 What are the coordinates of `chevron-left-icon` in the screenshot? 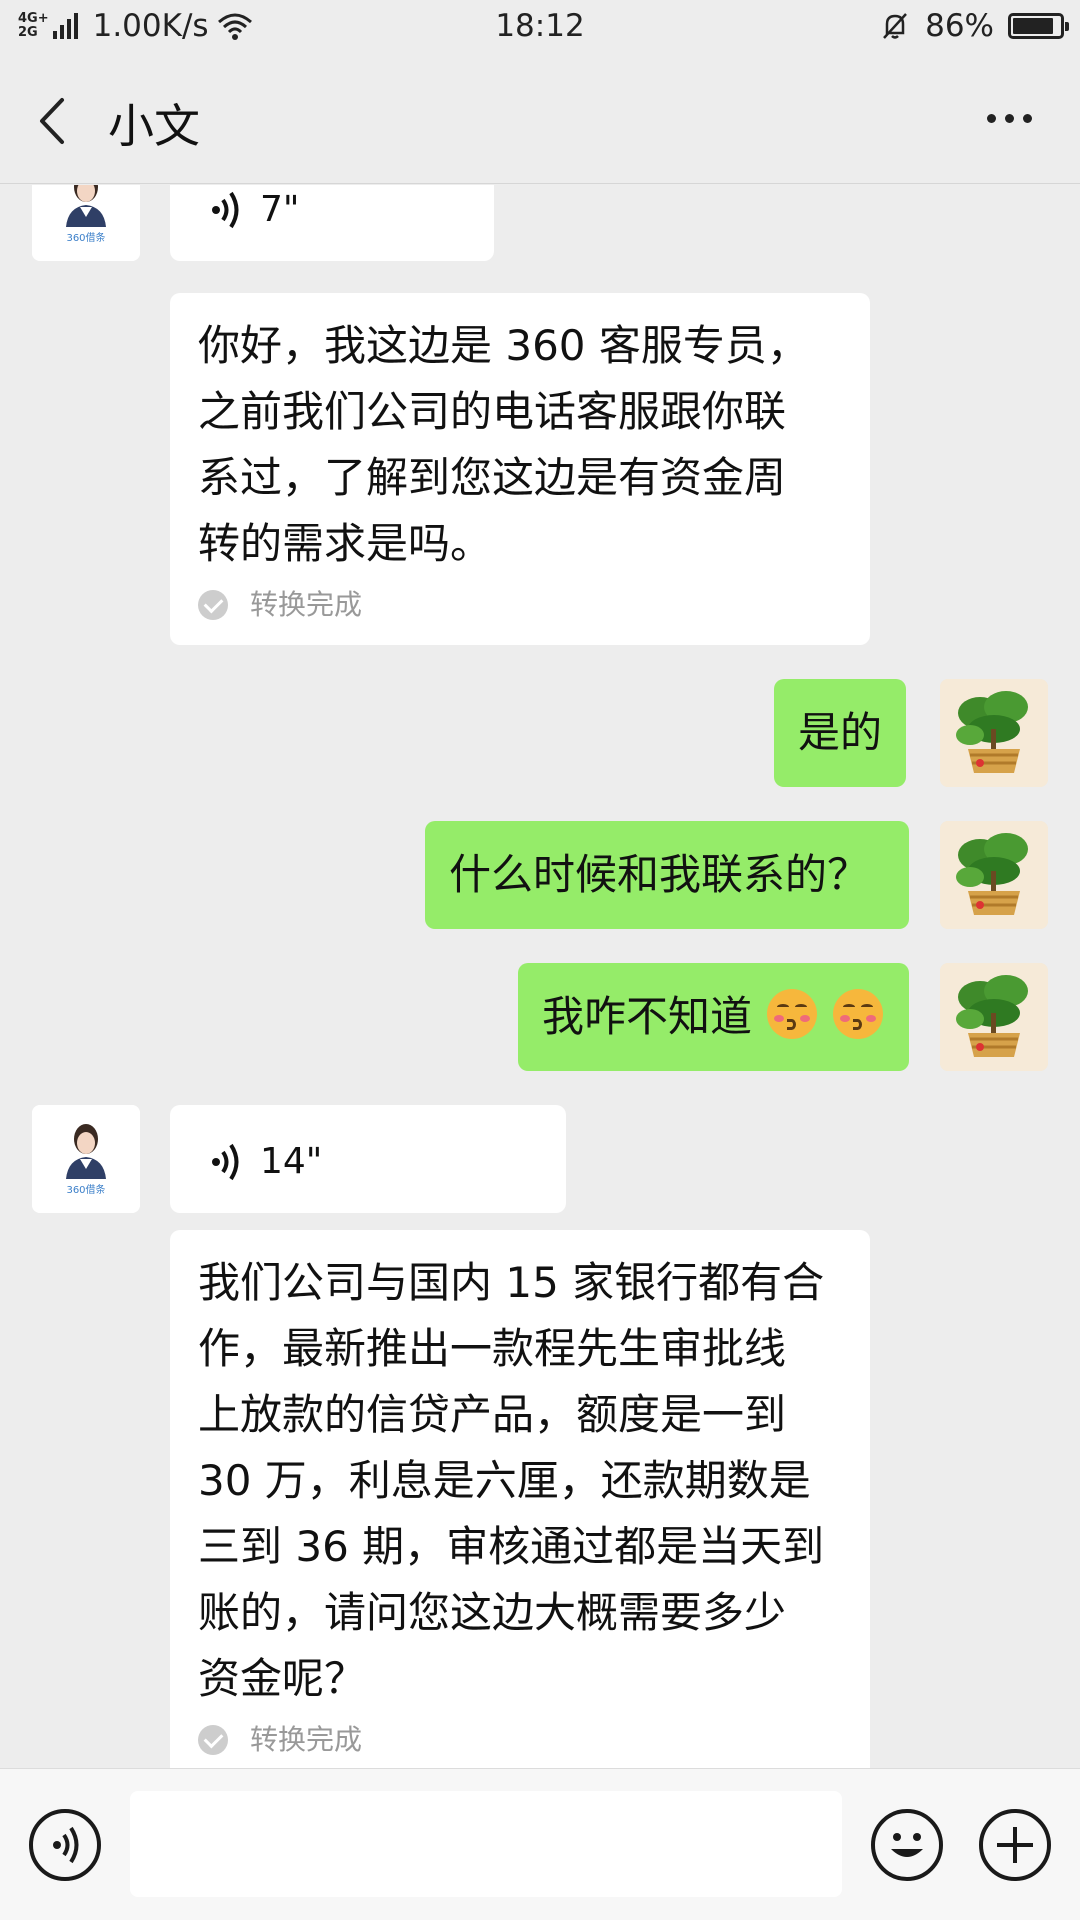 It's located at (52, 121).